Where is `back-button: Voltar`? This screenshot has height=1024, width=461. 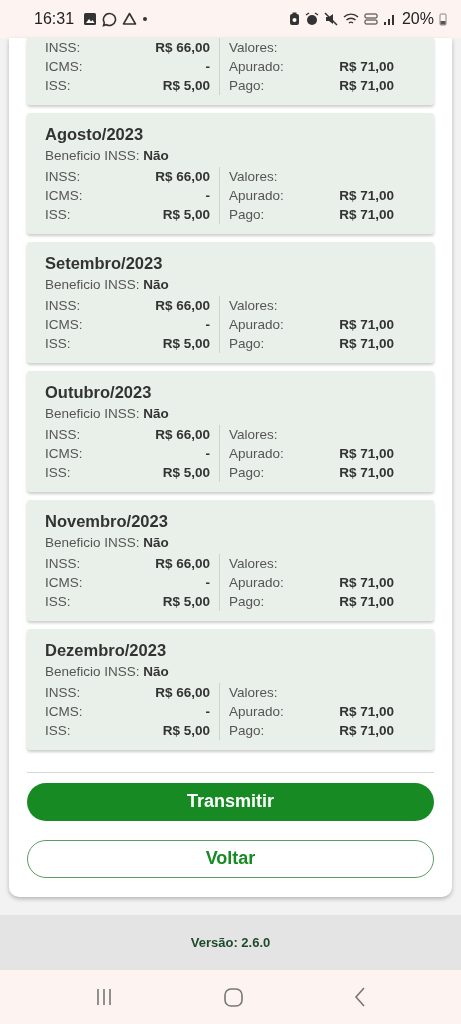 back-button: Voltar is located at coordinates (230, 858).